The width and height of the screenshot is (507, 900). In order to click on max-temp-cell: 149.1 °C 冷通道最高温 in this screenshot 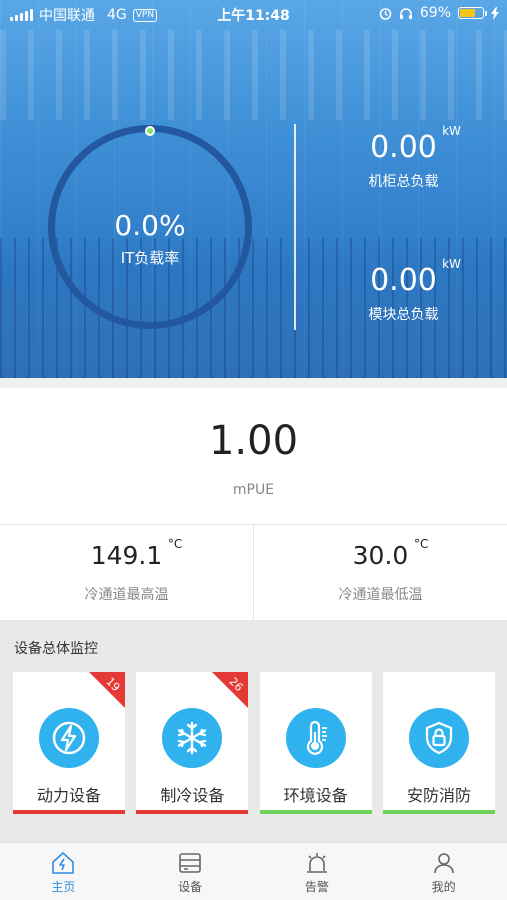, I will do `click(126, 572)`.